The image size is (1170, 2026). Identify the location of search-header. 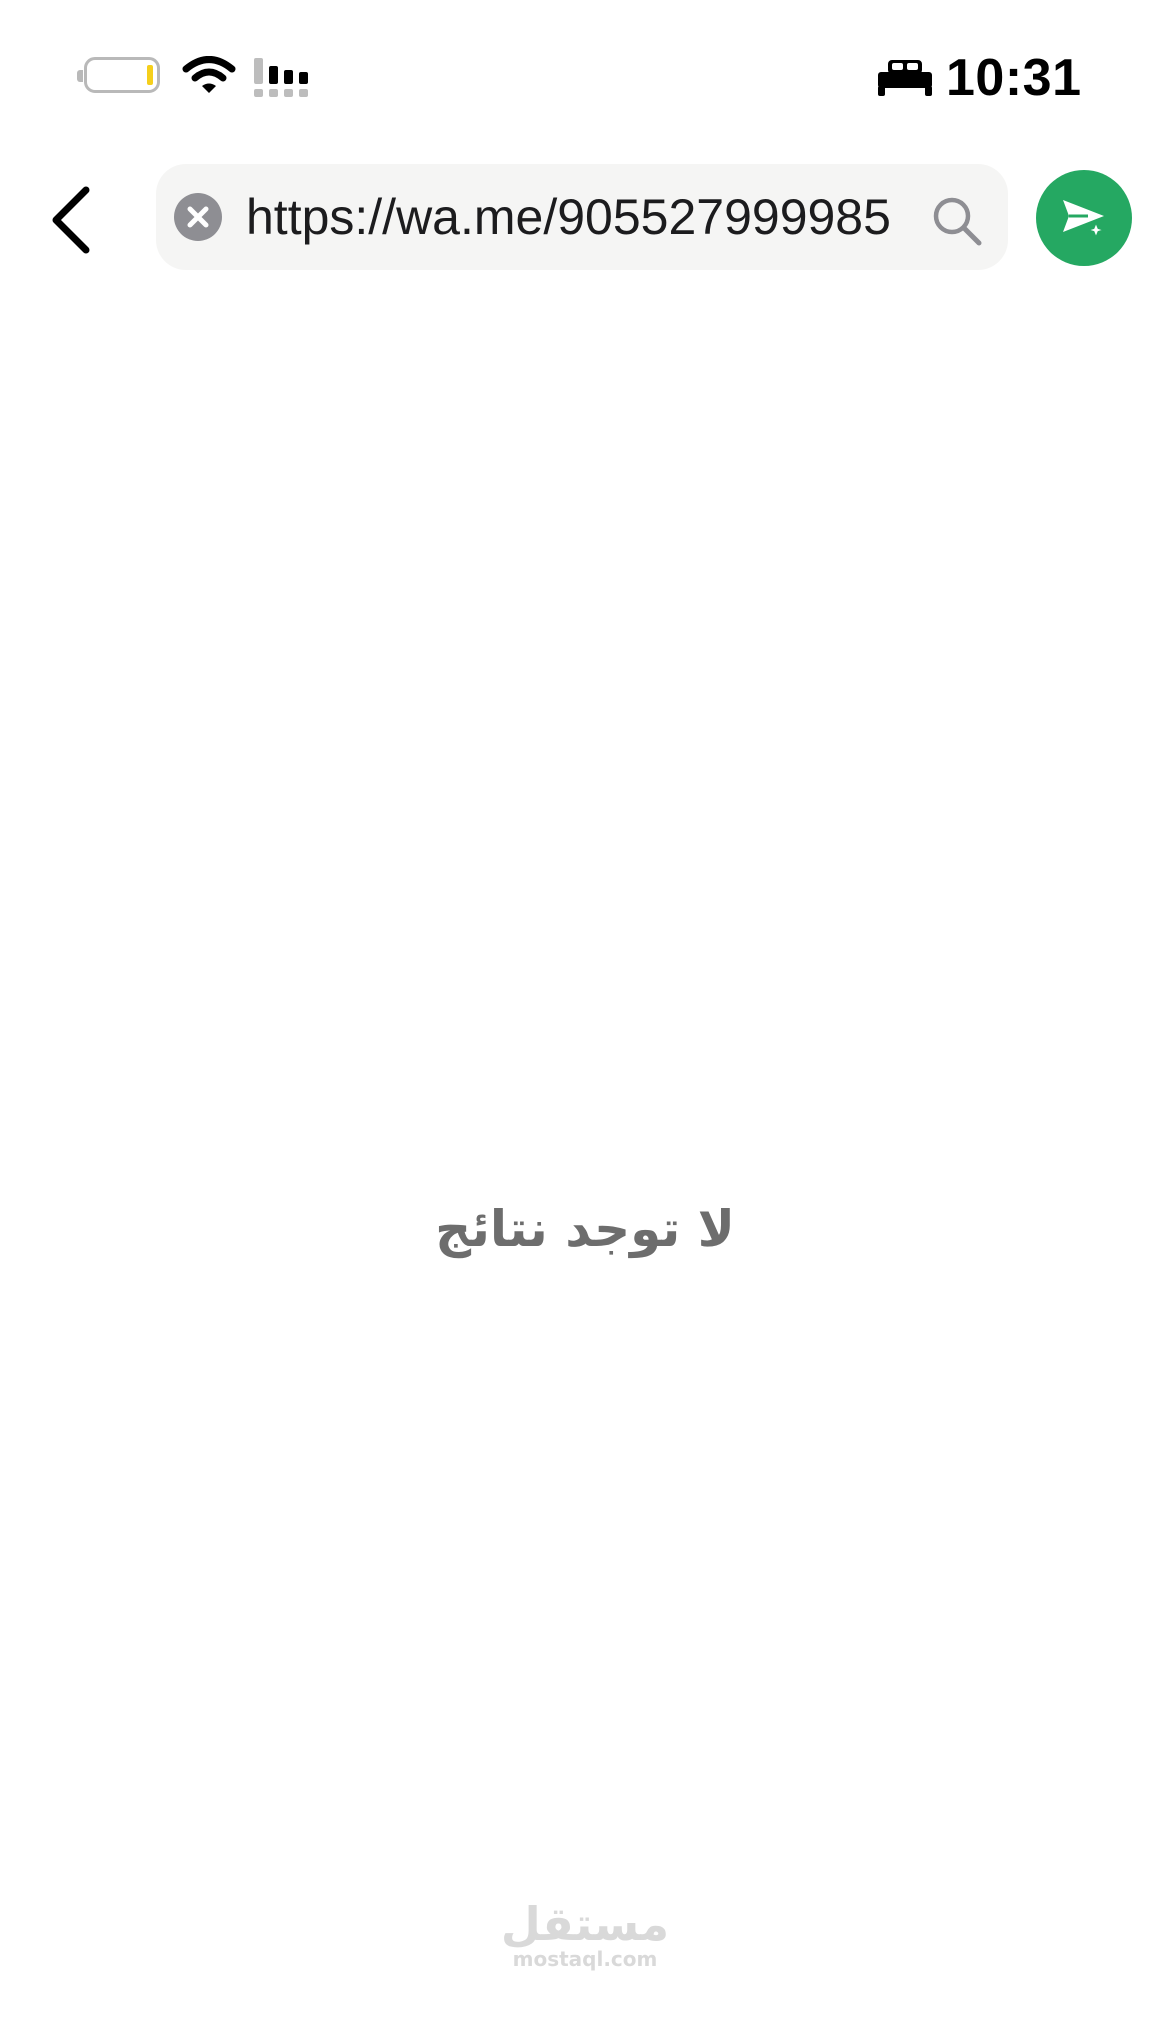
(585, 215).